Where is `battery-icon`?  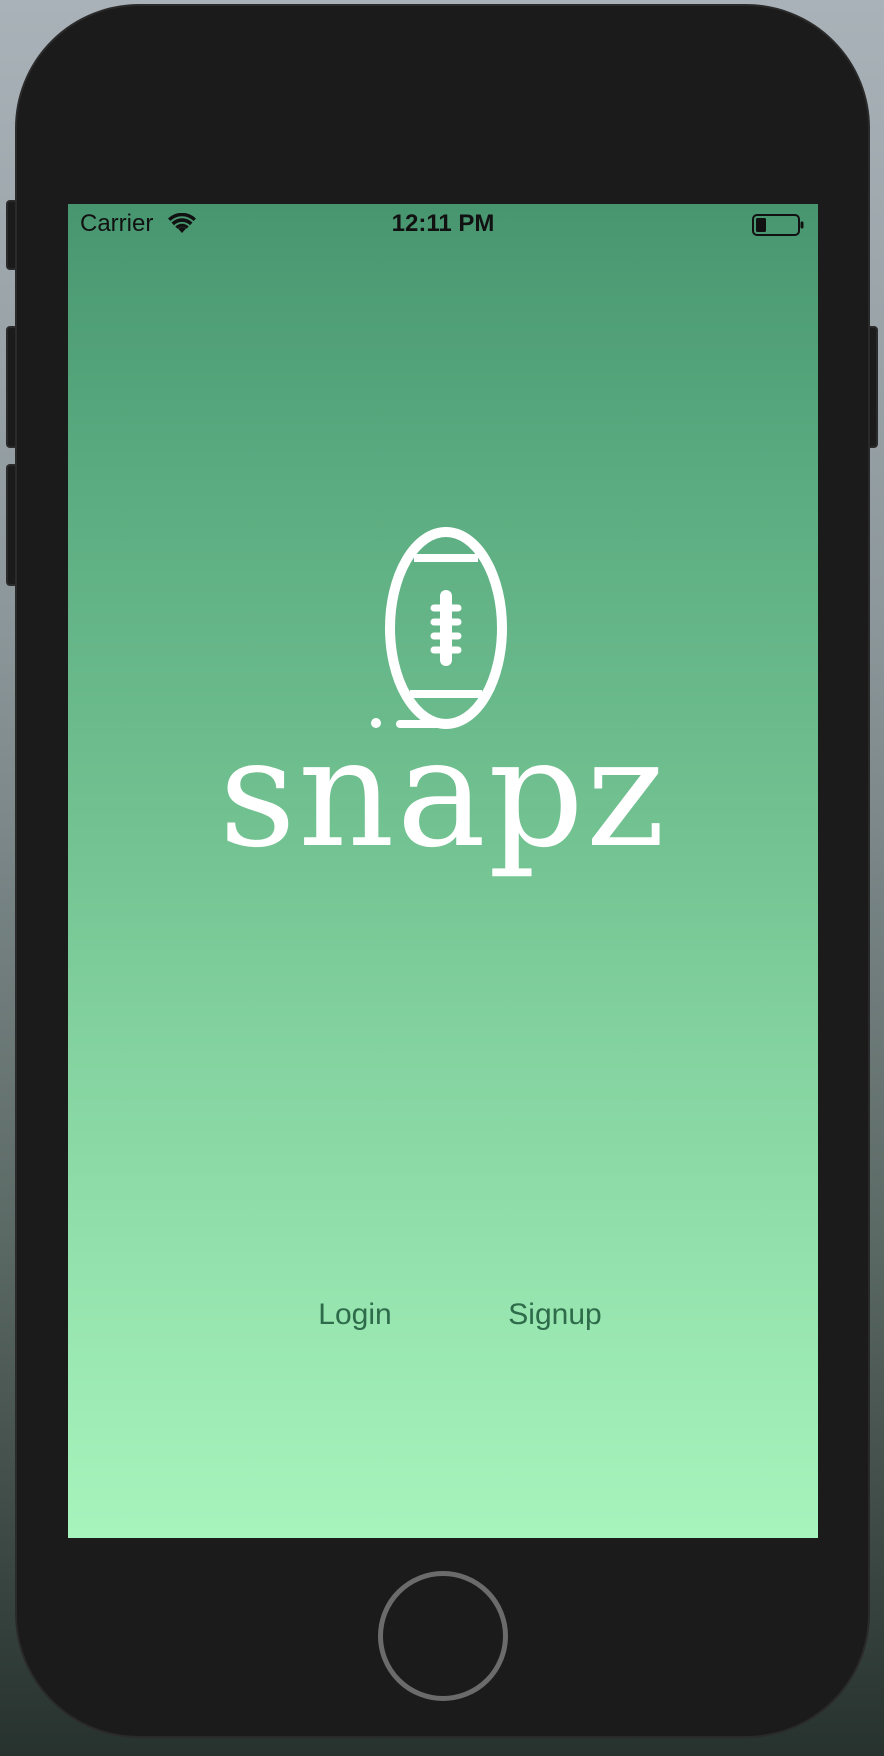
battery-icon is located at coordinates (778, 225).